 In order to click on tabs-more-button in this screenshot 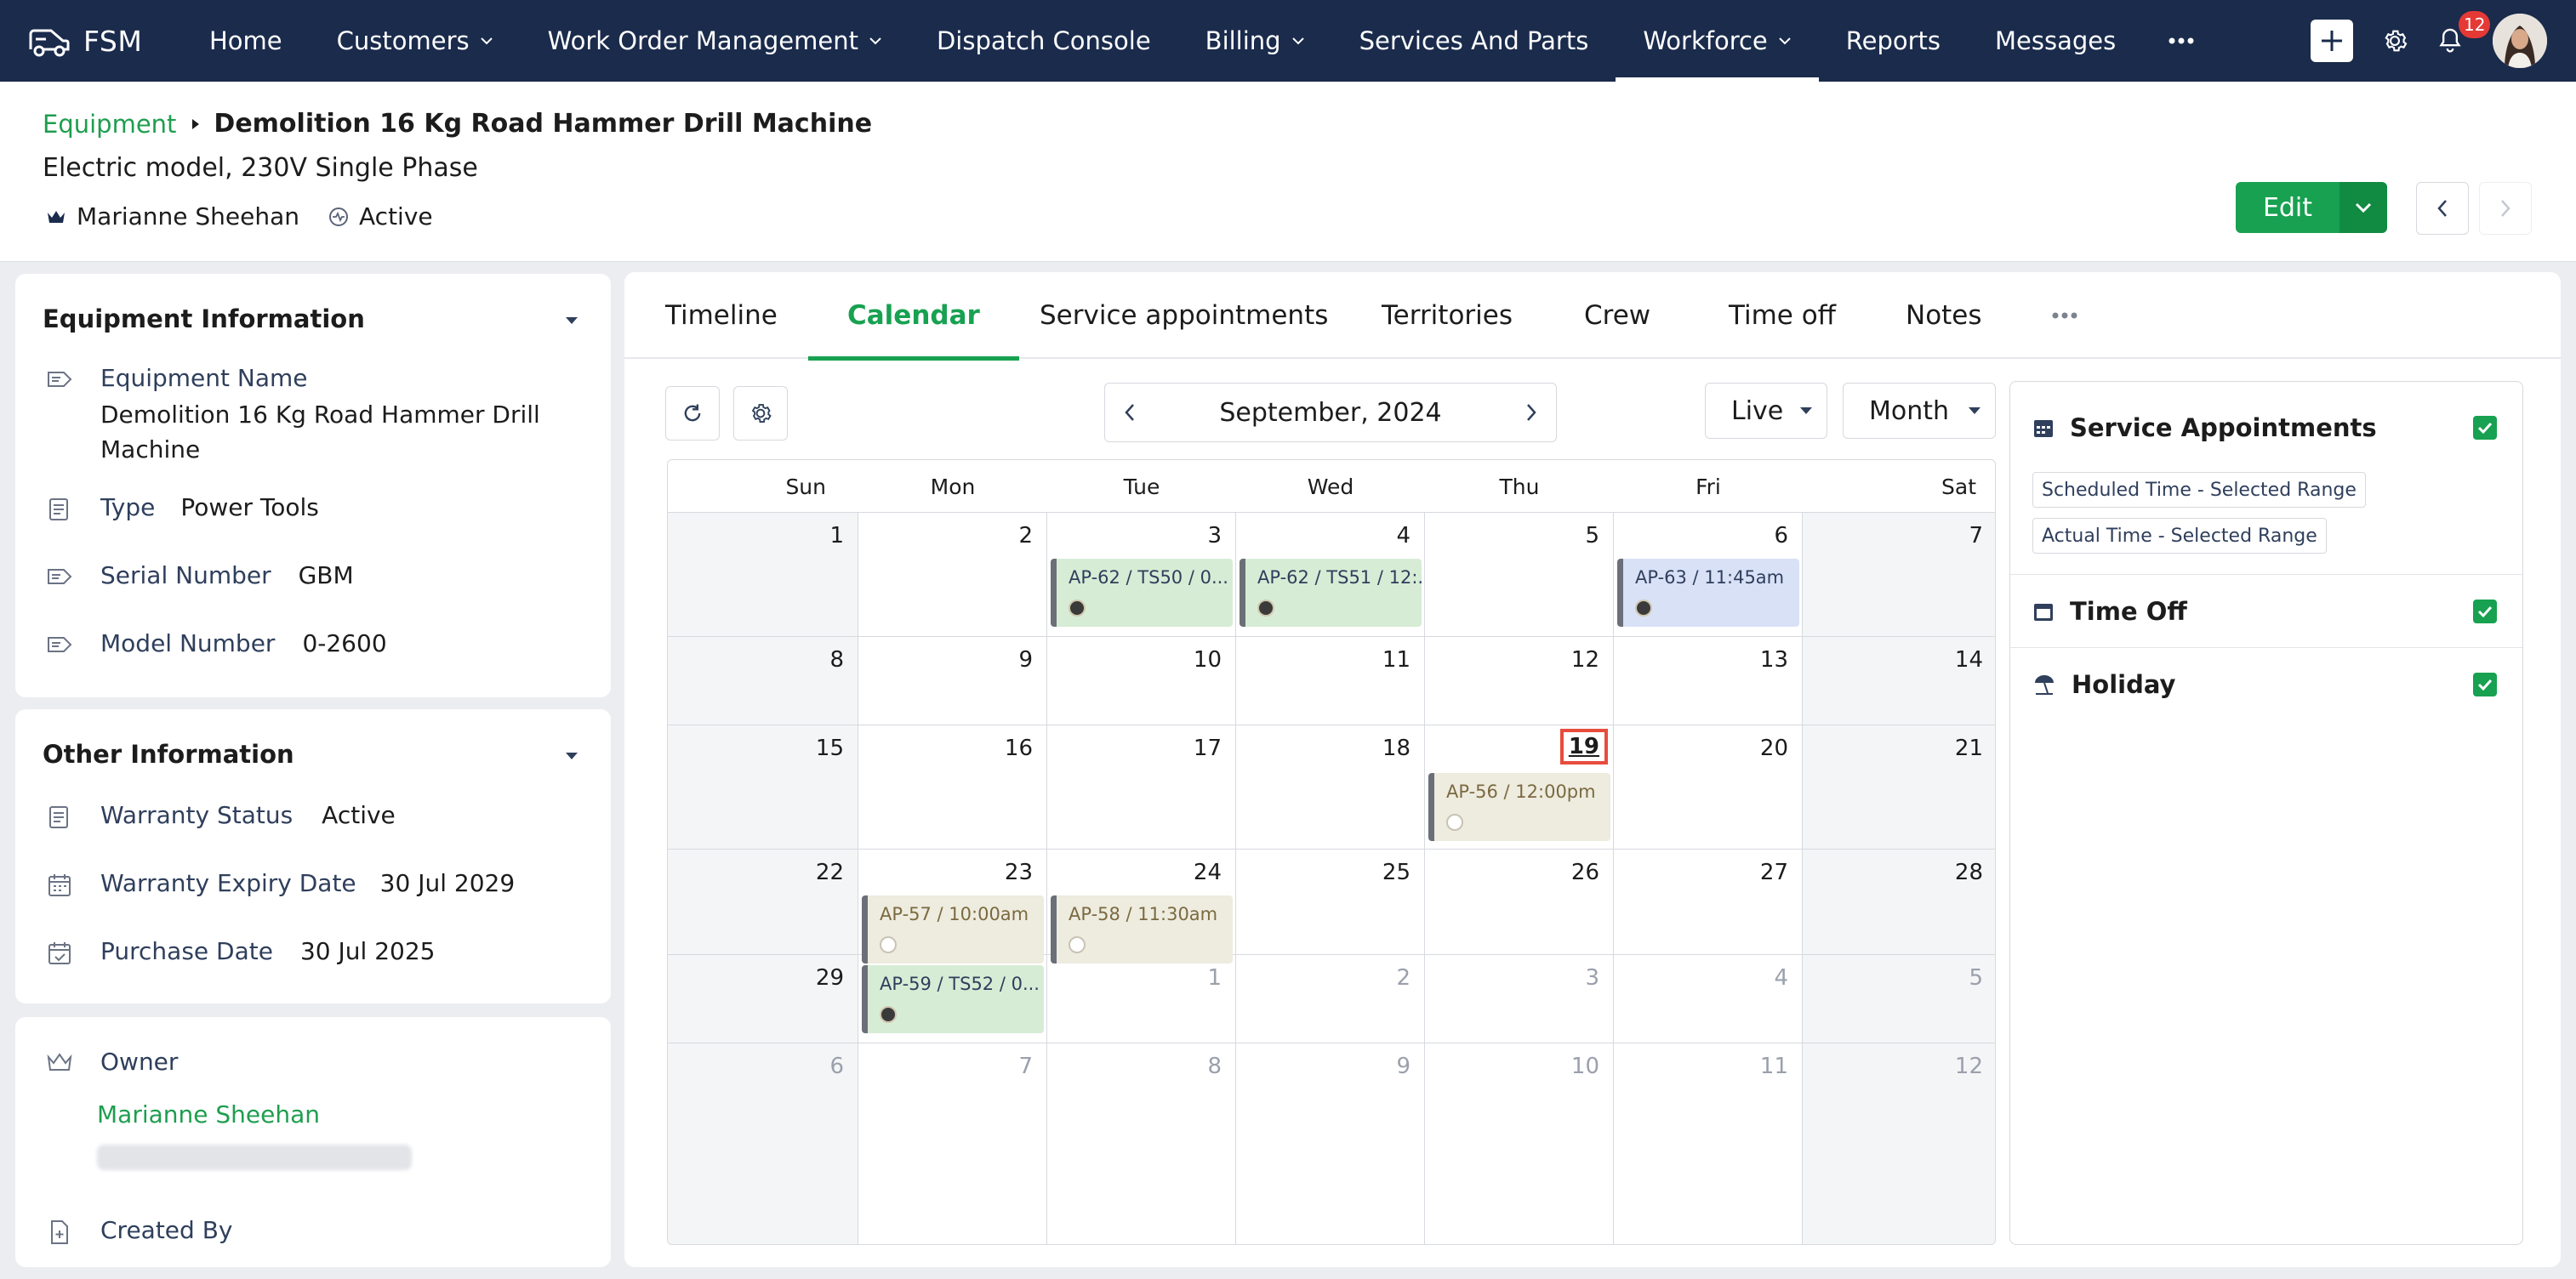, I will do `click(2064, 315)`.